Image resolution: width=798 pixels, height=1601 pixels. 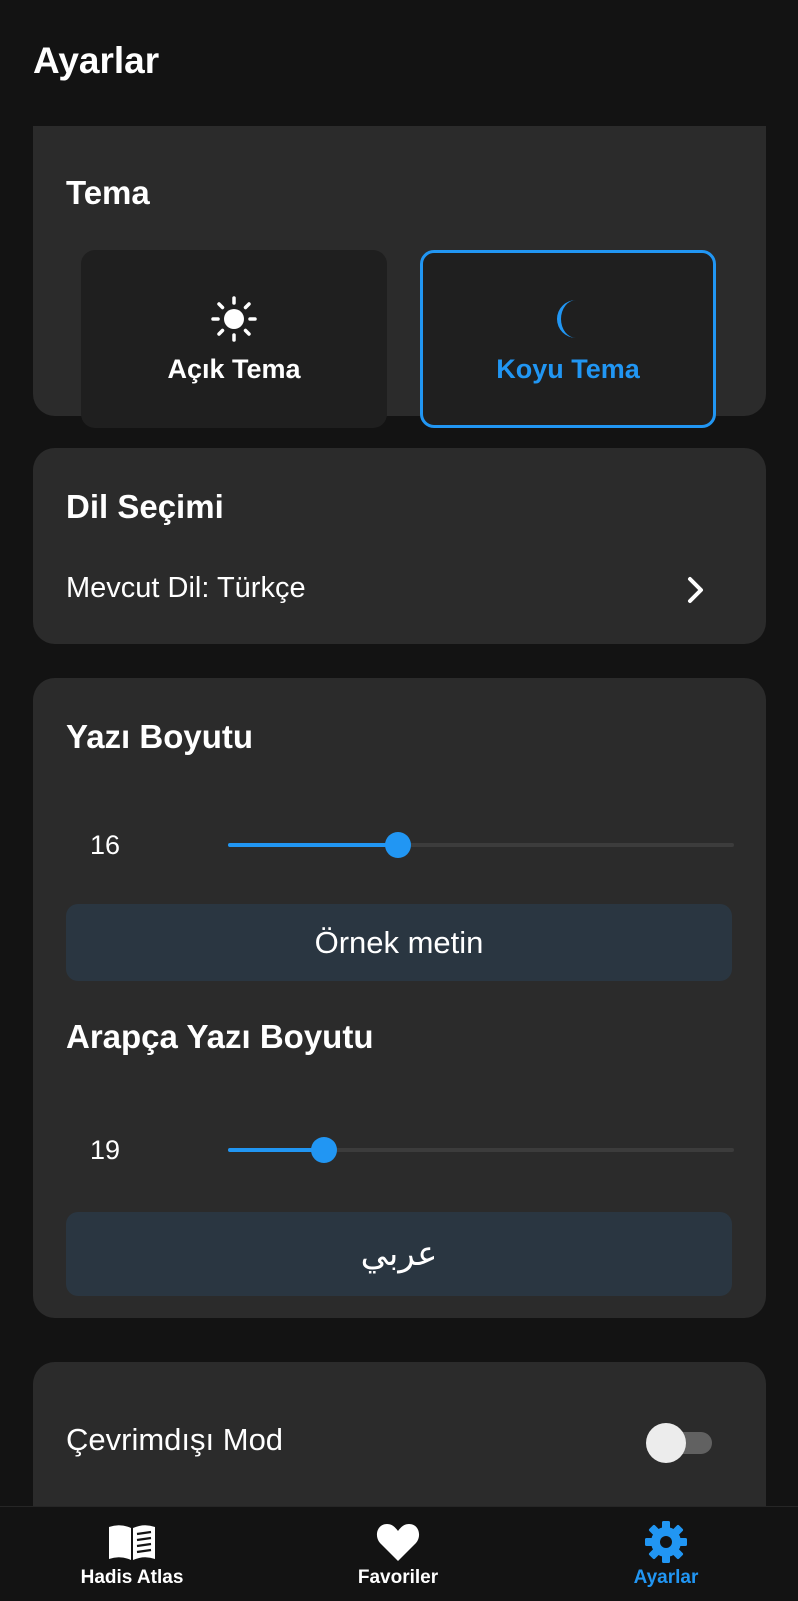 I want to click on arabic-font-size-slider-fill, so click(x=276, y=1150).